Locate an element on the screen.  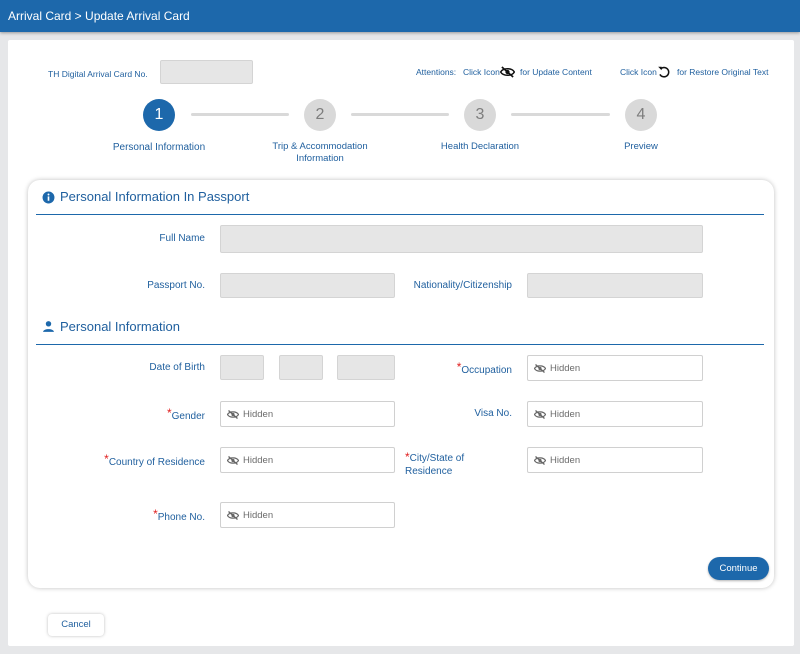
restore-text-hint: for Restore Original Text is located at coordinates (723, 72).